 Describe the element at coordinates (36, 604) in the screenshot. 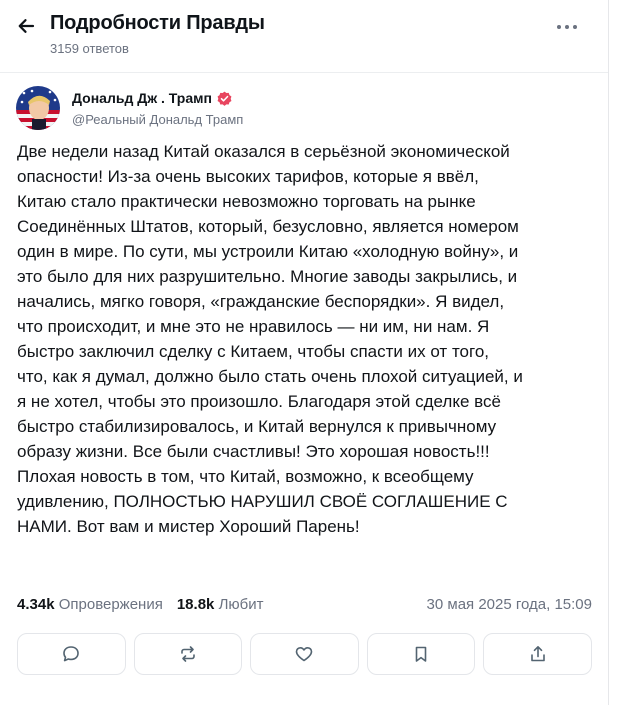

I see `retruths-count: 4.34k` at that location.